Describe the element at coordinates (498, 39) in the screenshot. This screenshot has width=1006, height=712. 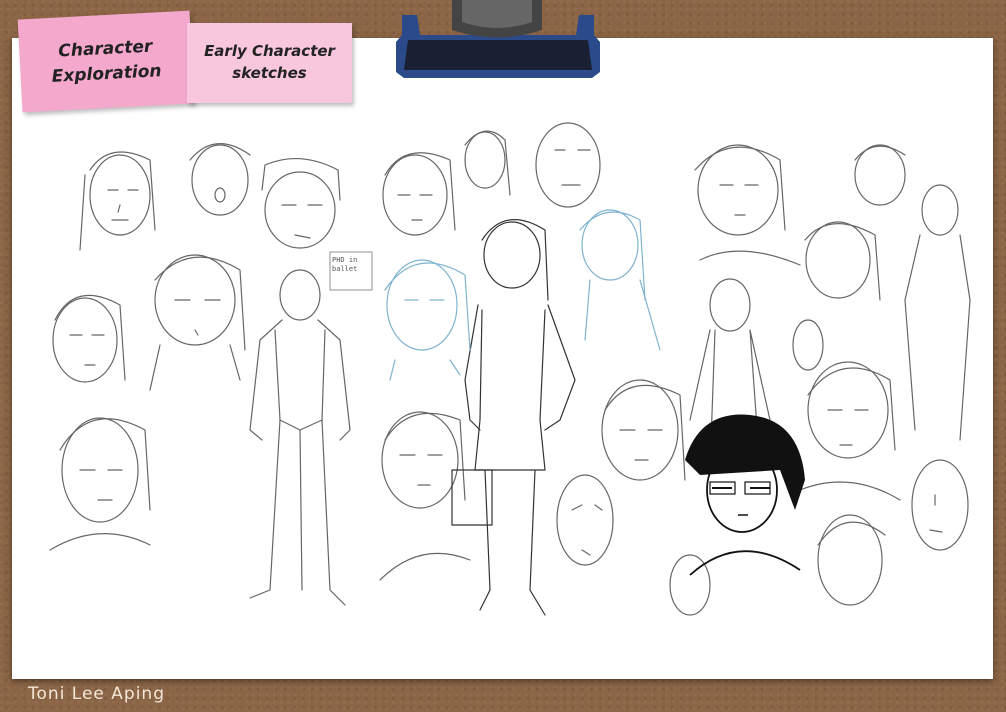
I see `binder-clip-icon` at that location.